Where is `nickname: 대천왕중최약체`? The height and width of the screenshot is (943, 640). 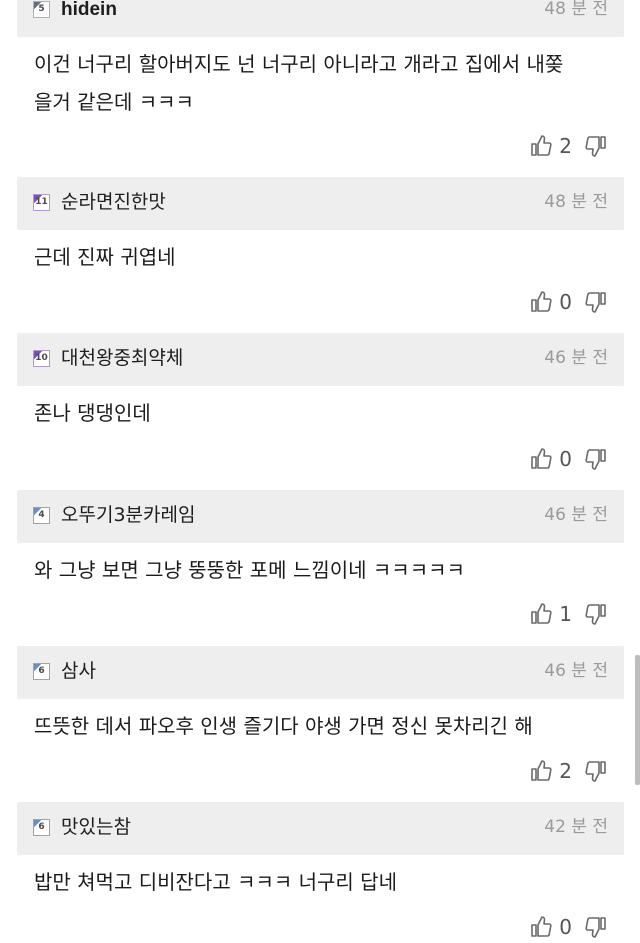 nickname: 대천왕중최약체 is located at coordinates (122, 358).